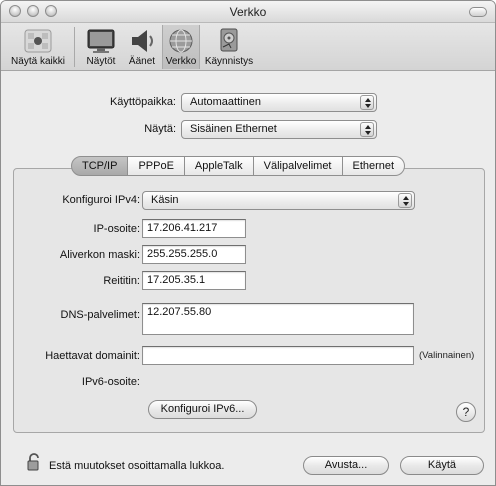 The image size is (496, 486). I want to click on tab-appletalk: AppleTalk, so click(219, 166).